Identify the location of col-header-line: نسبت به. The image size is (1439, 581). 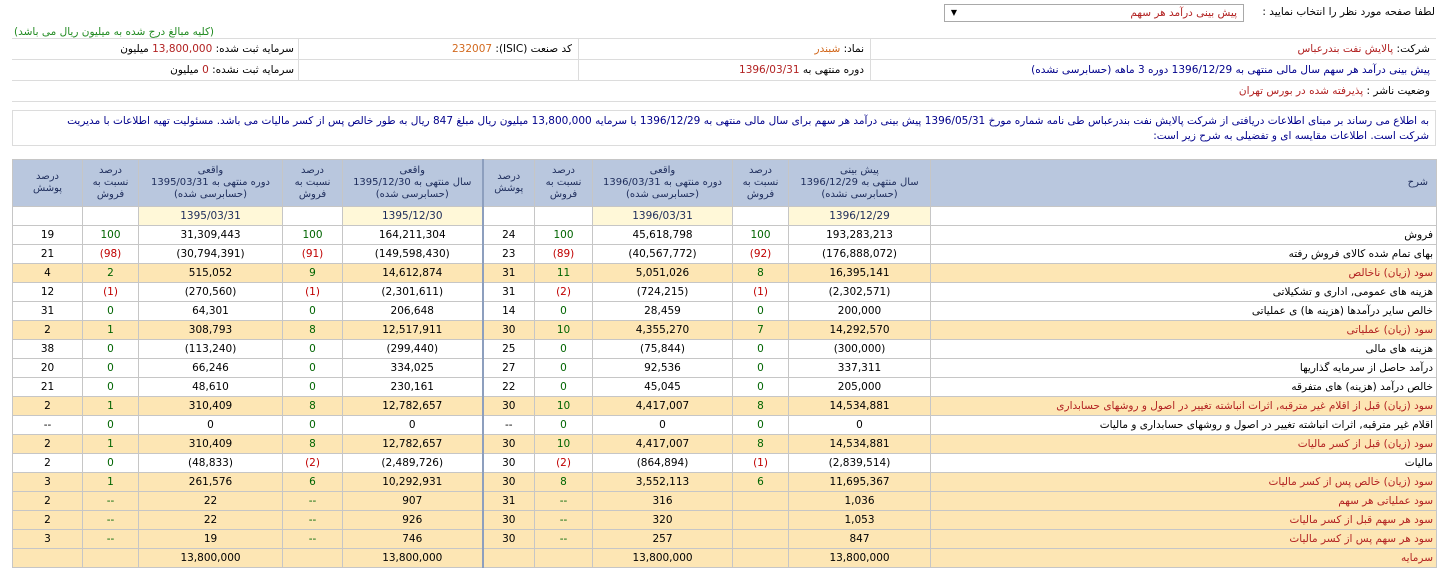
(563, 182).